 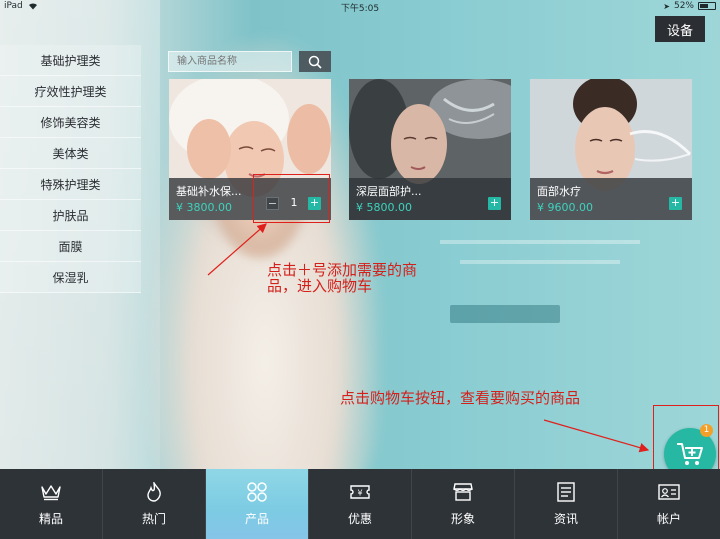 I want to click on battery-icon, so click(x=707, y=6).